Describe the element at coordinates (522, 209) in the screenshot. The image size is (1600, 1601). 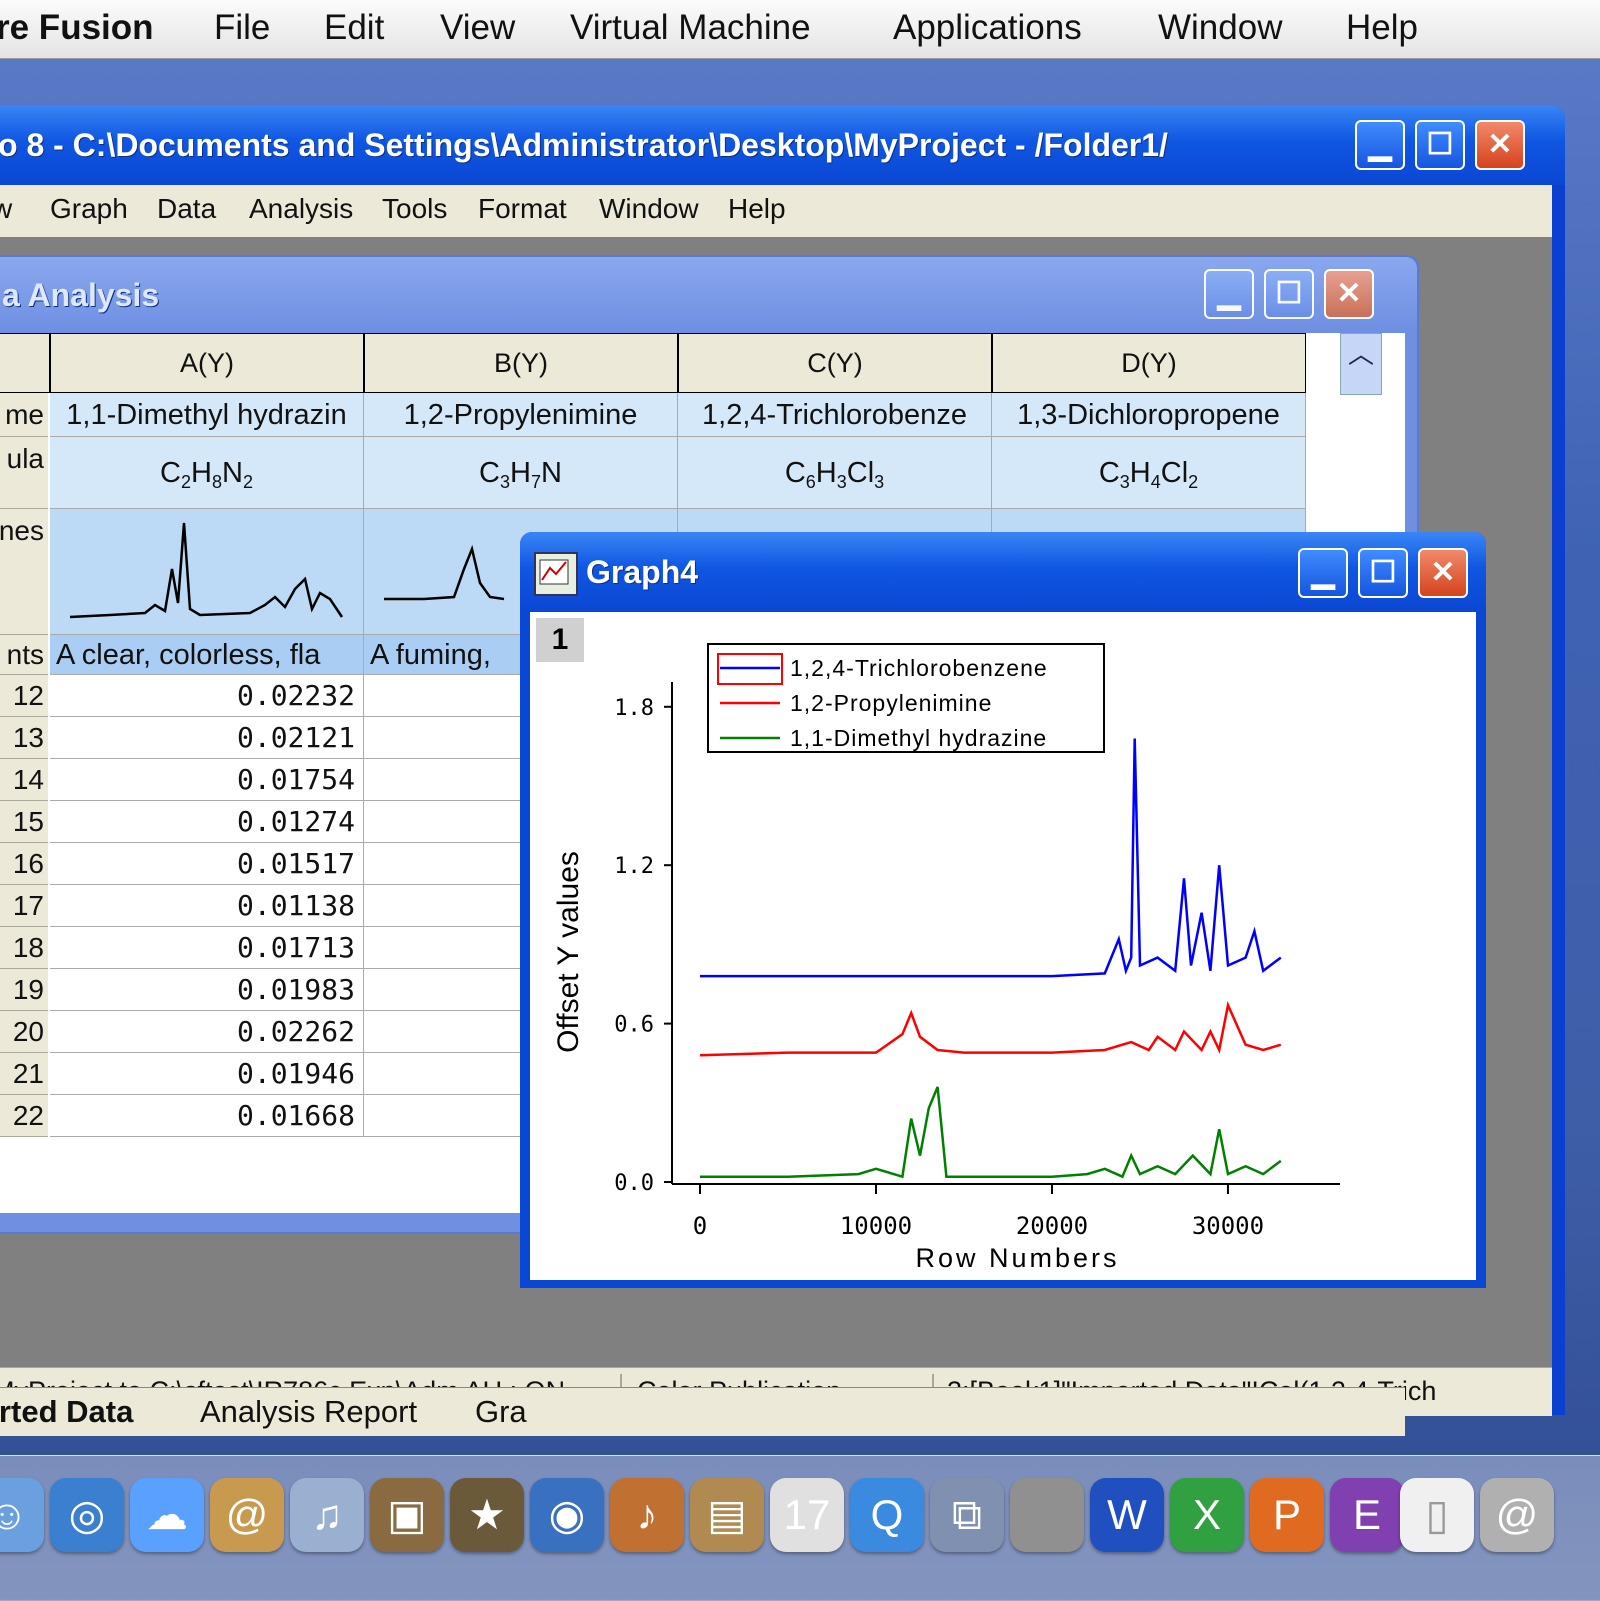
I see `menu-format: Format` at that location.